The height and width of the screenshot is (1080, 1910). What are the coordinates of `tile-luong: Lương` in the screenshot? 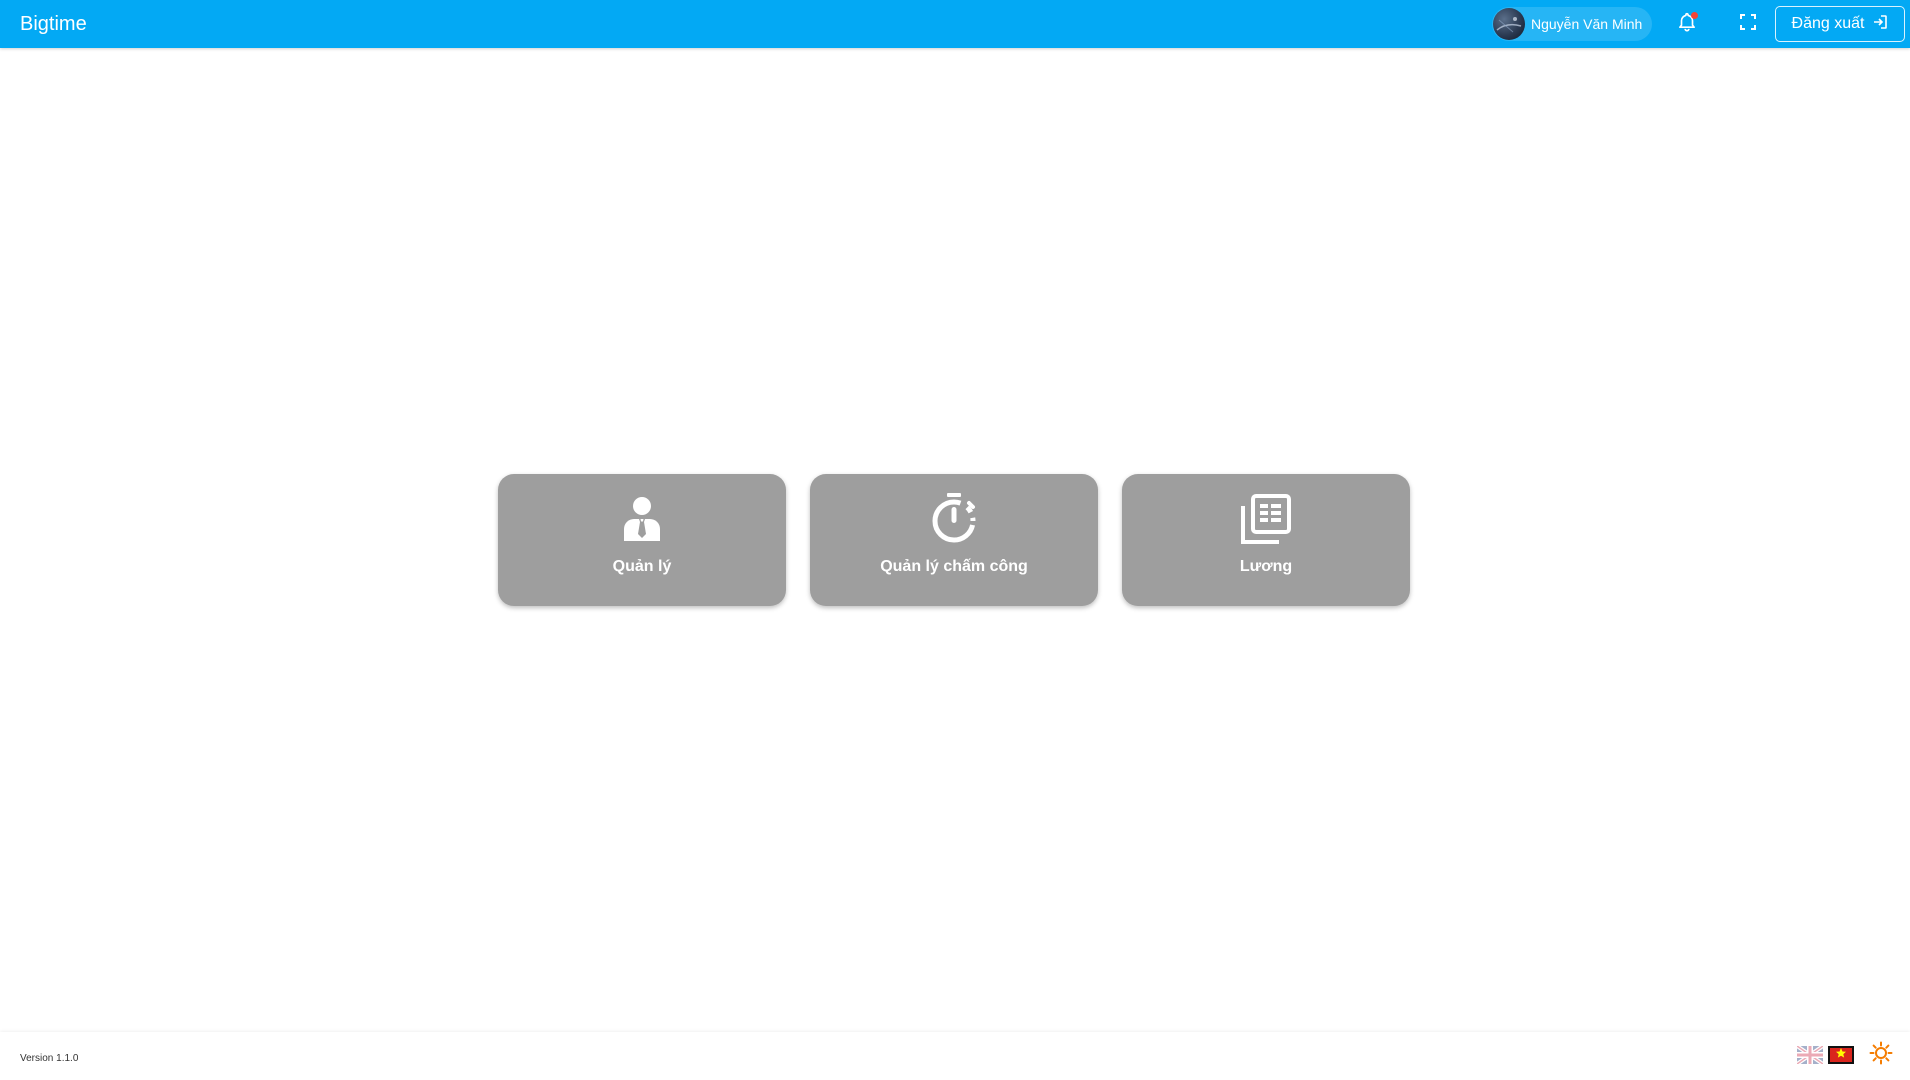 It's located at (1266, 540).